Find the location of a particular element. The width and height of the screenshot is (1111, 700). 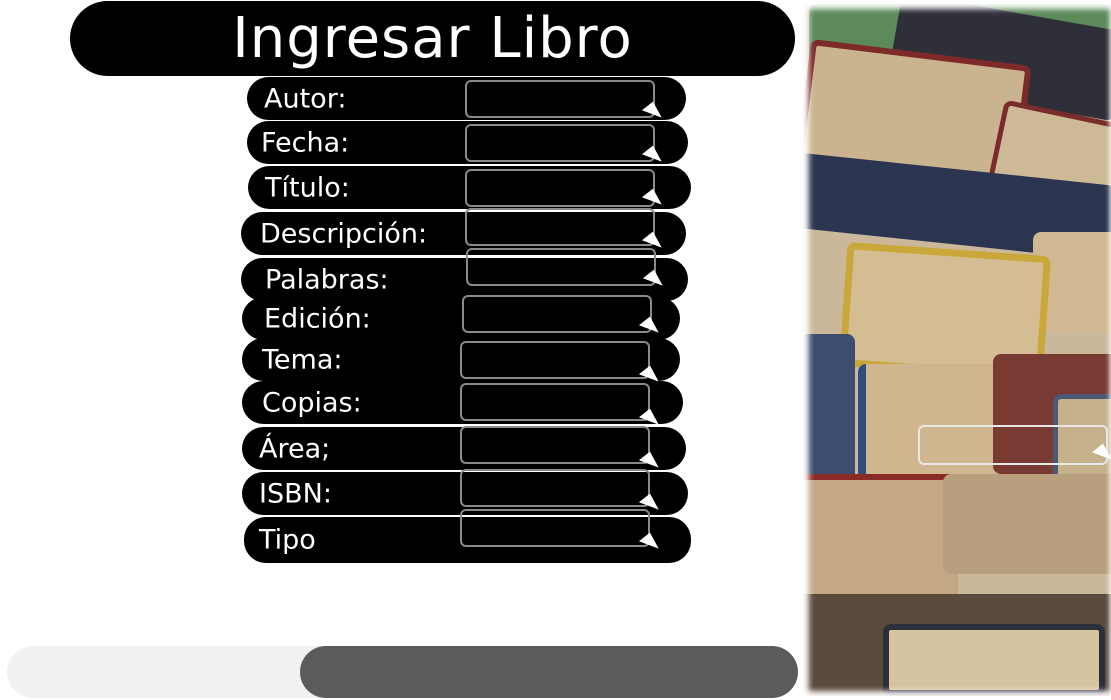

form-row-fecha: Fecha: is located at coordinates (467, 145).